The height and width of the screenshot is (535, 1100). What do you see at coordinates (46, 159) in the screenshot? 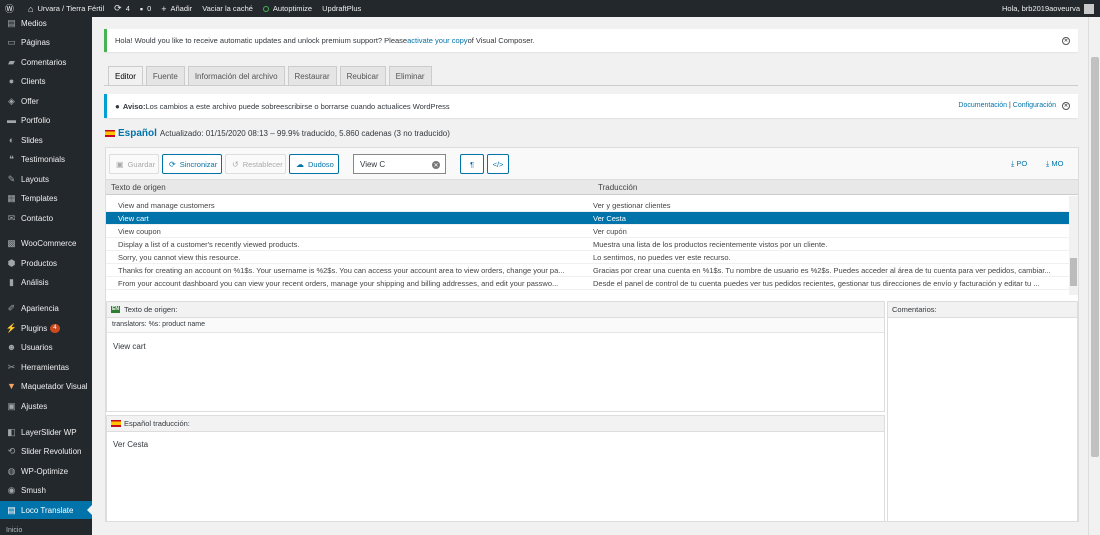
I see `sidebar-item-testimonials: ❝ Testimonials` at bounding box center [46, 159].